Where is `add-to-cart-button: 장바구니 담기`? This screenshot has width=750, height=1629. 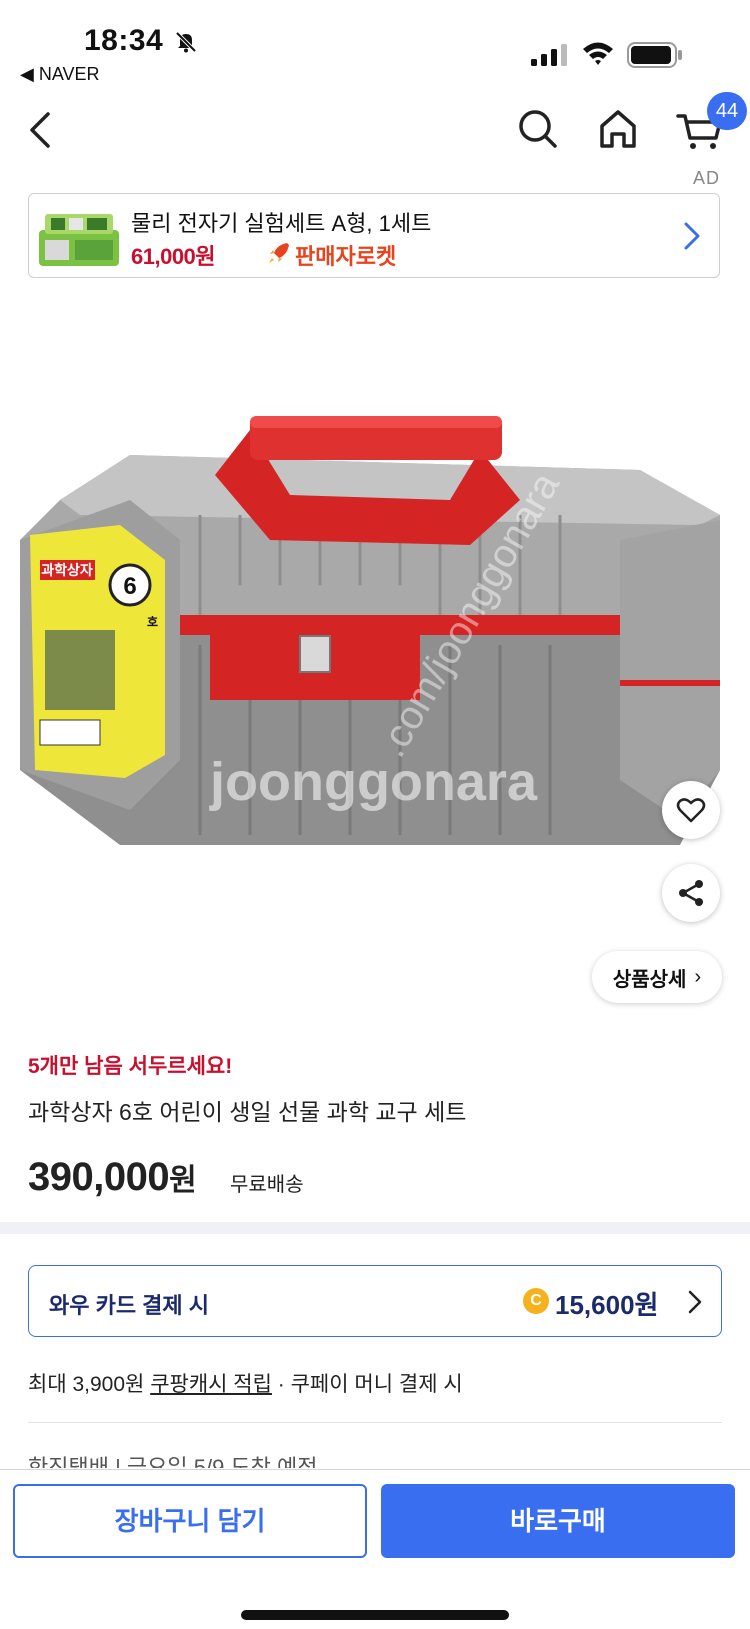
add-to-cart-button: 장바구니 담기 is located at coordinates (190, 1521).